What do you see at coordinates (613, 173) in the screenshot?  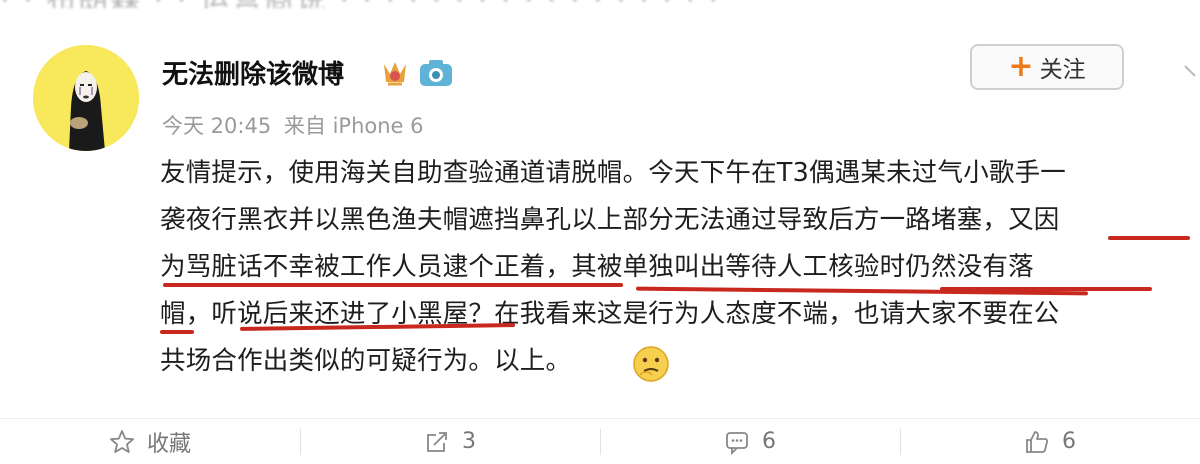 I see `post-line-1: 友情提示，使用海关自助查验通道请脱帽。今天下午在T3偶遇某未过气小歌手一` at bounding box center [613, 173].